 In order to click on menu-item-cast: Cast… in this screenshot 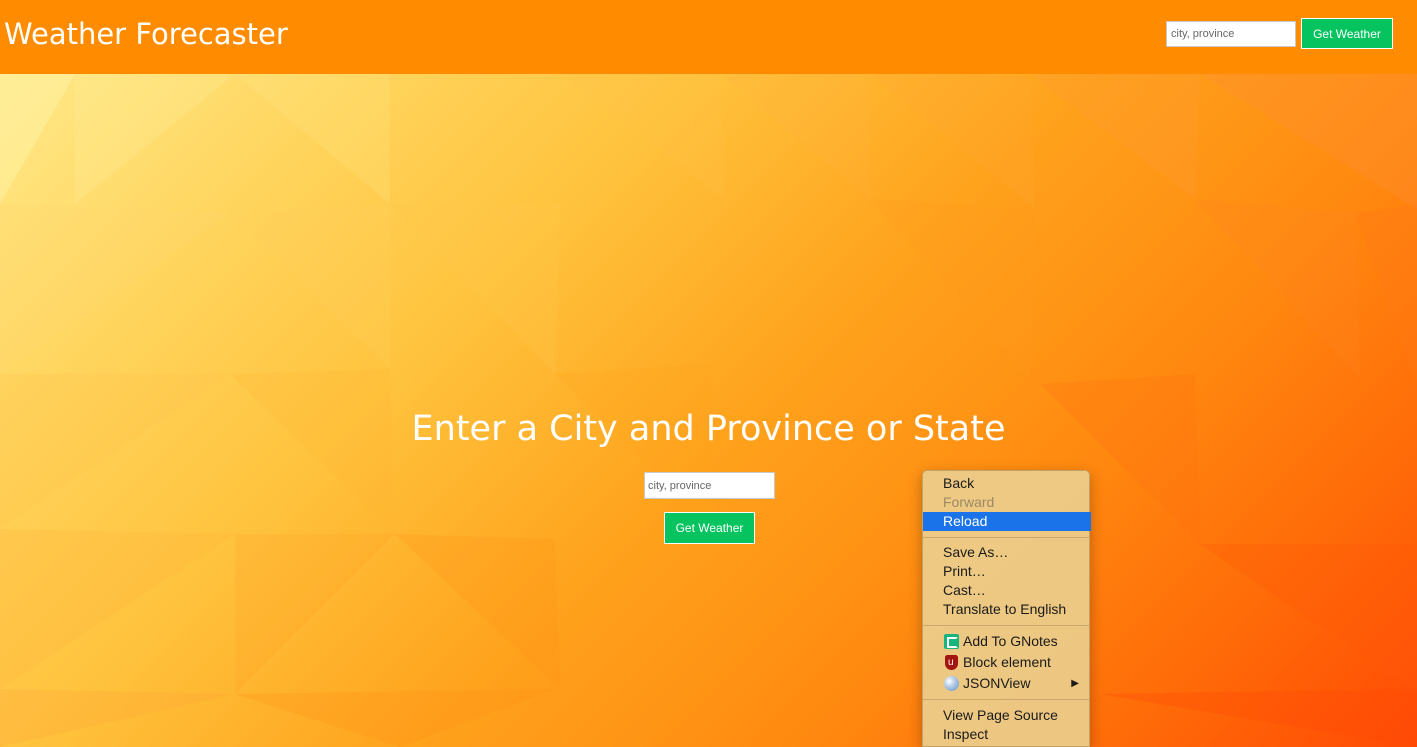, I will do `click(1007, 590)`.